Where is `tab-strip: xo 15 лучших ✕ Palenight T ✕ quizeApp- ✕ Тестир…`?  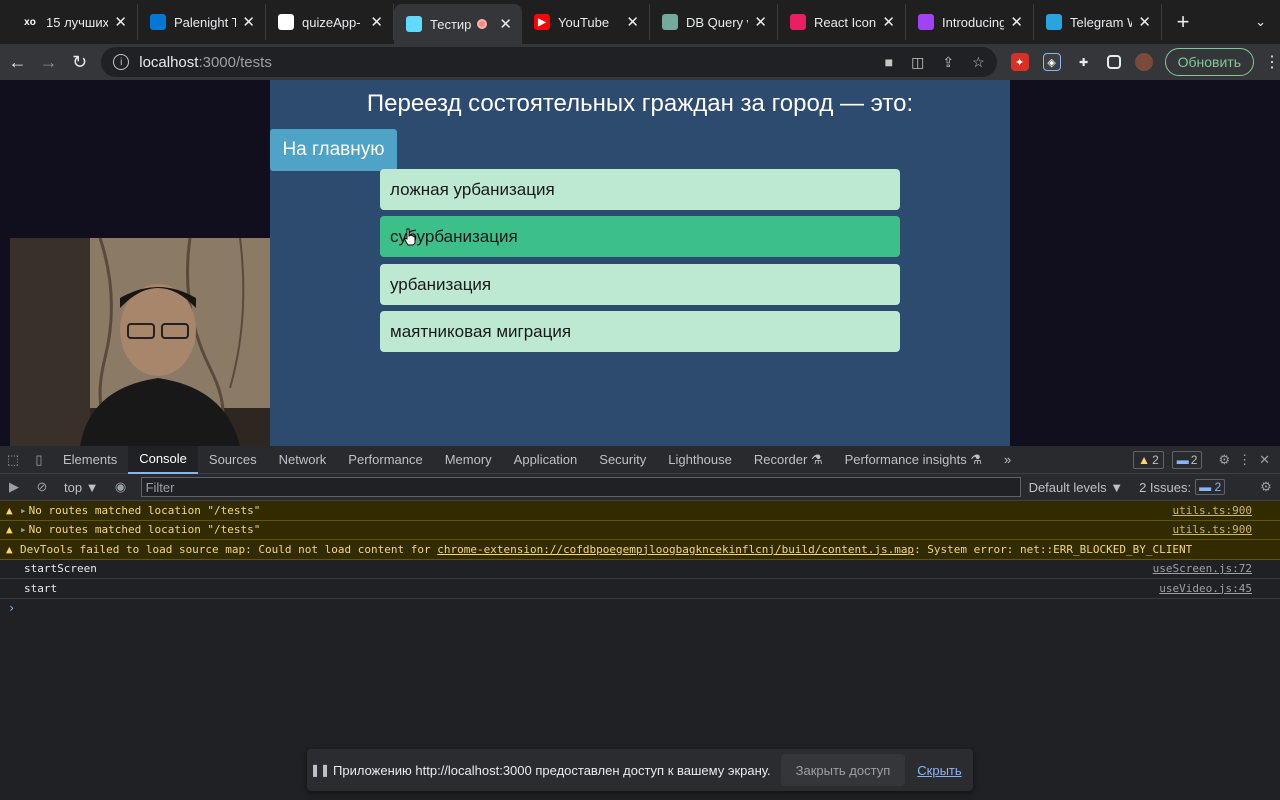 tab-strip: xo 15 лучших ✕ Palenight T ✕ quizeApp- ✕ Тестир… is located at coordinates (640, 22).